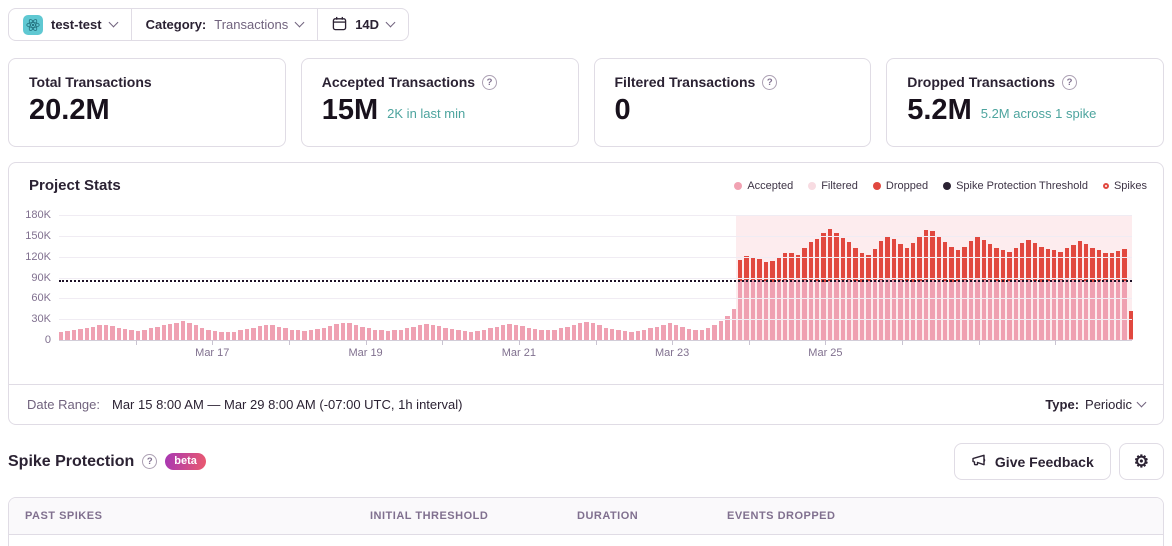  I want to click on category-selector: Category: Transactions, so click(224, 24).